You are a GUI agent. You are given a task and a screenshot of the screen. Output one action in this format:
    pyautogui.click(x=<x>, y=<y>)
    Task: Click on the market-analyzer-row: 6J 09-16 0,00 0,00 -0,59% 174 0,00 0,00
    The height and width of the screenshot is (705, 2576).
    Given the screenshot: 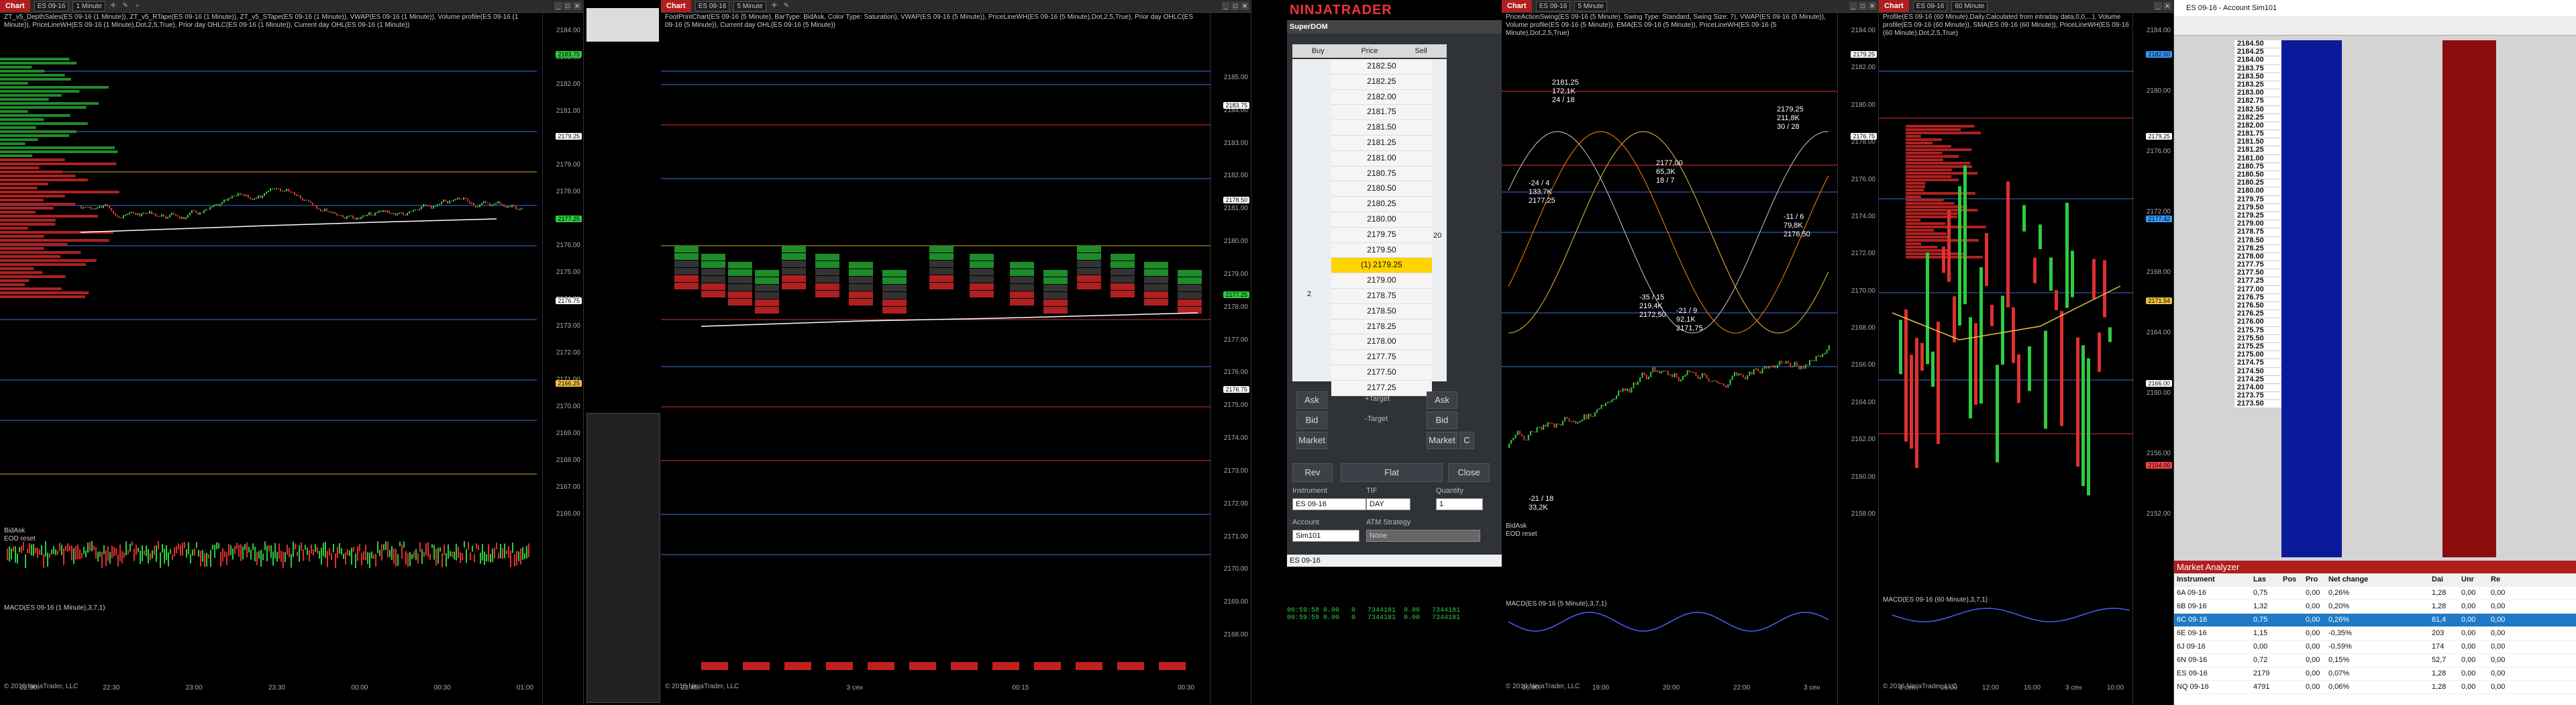 What is the action you would take?
    pyautogui.click(x=2375, y=647)
    